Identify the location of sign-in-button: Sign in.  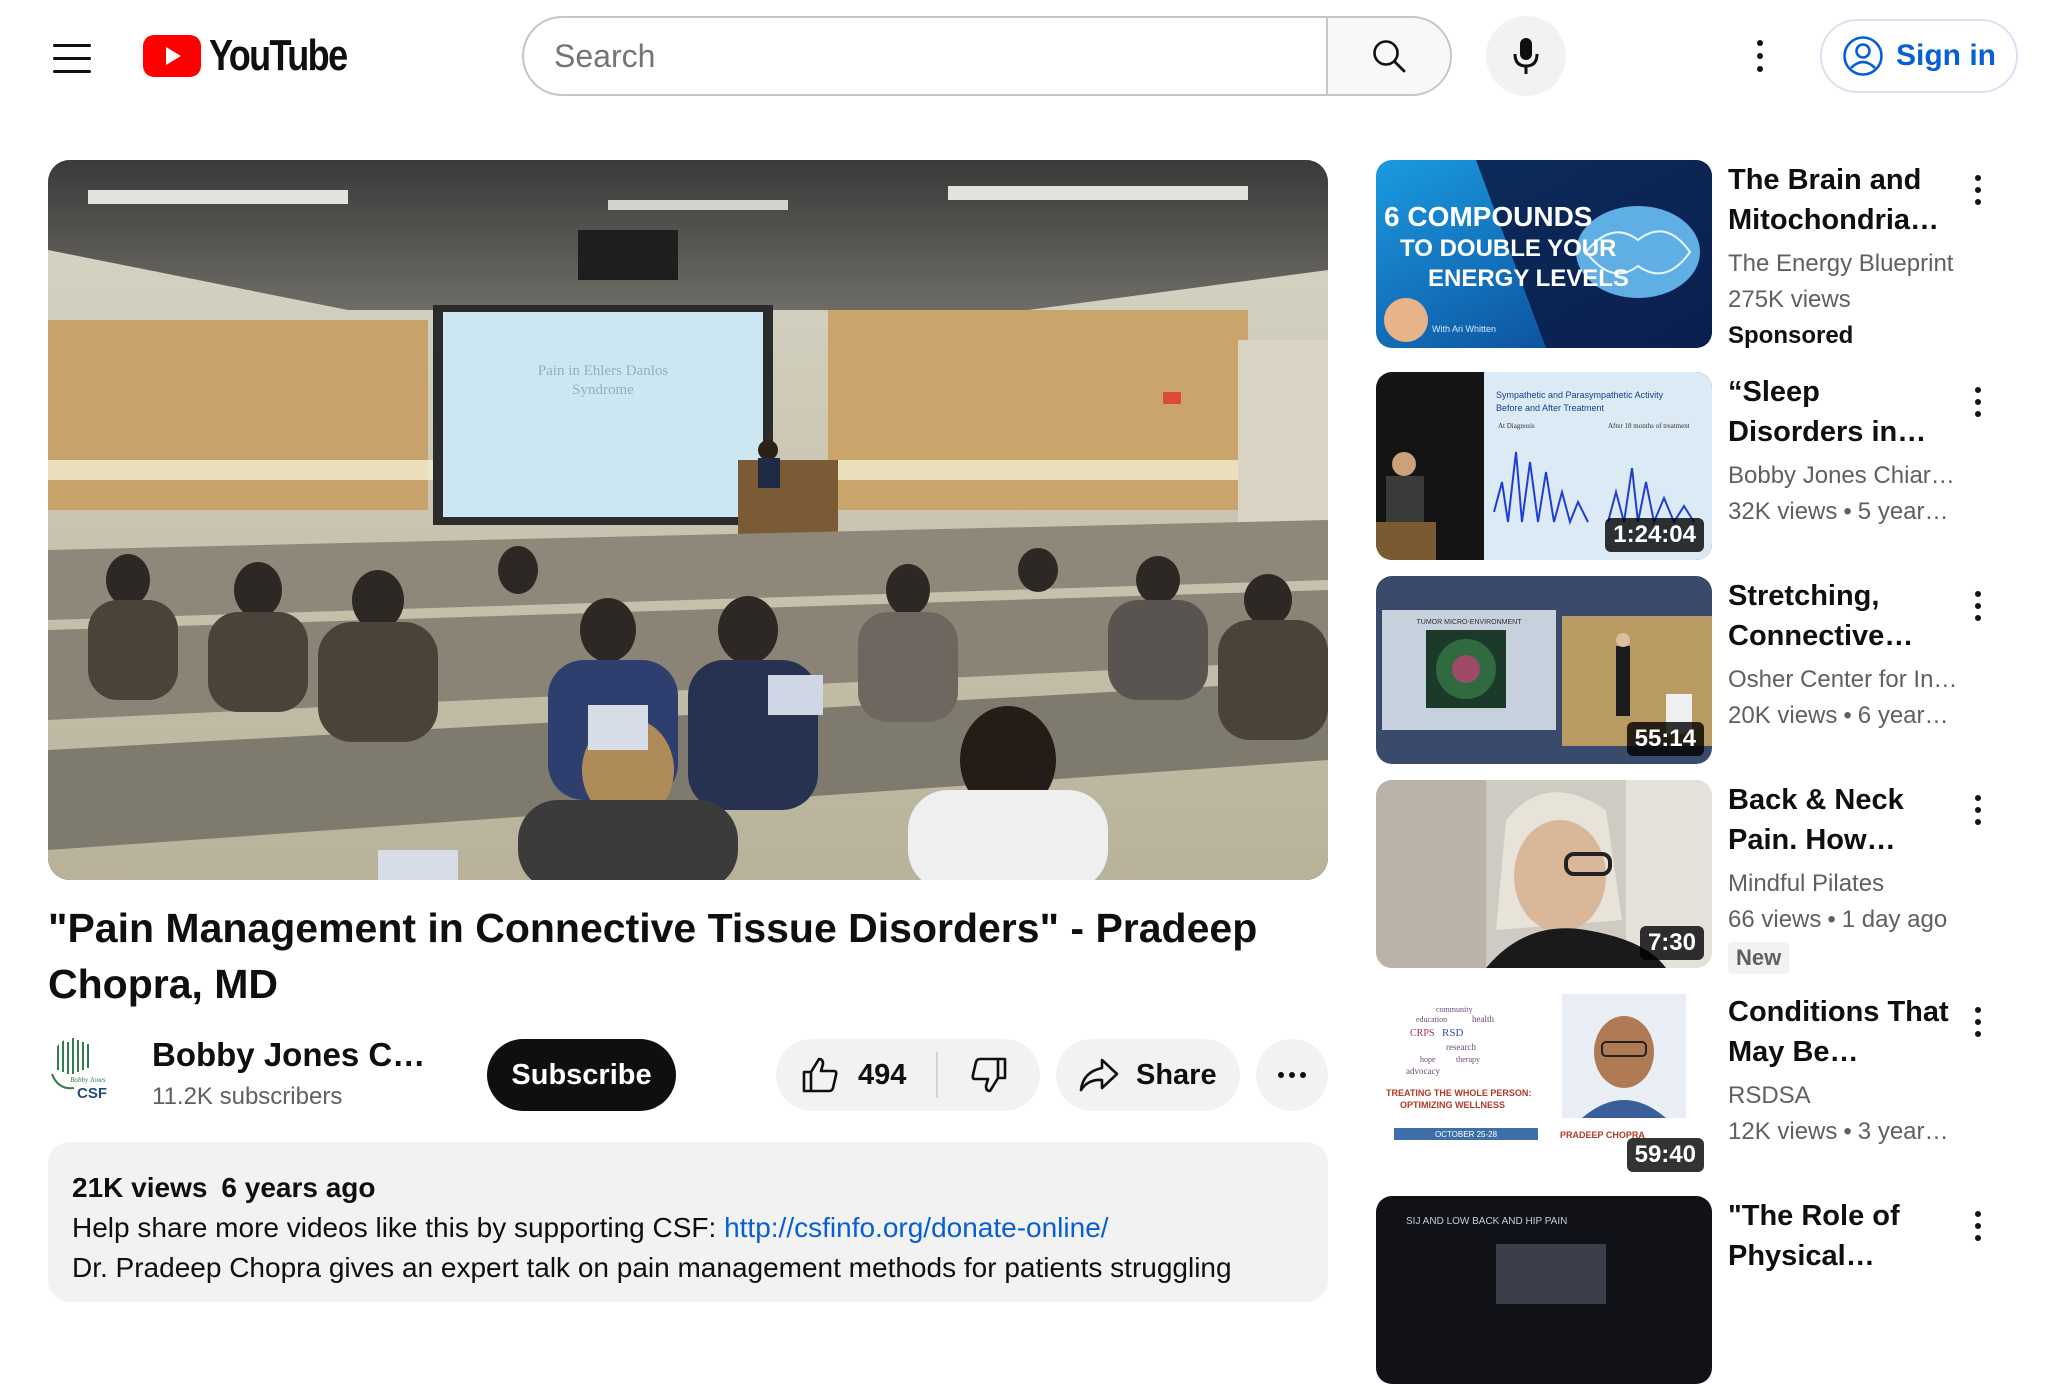
(1919, 56).